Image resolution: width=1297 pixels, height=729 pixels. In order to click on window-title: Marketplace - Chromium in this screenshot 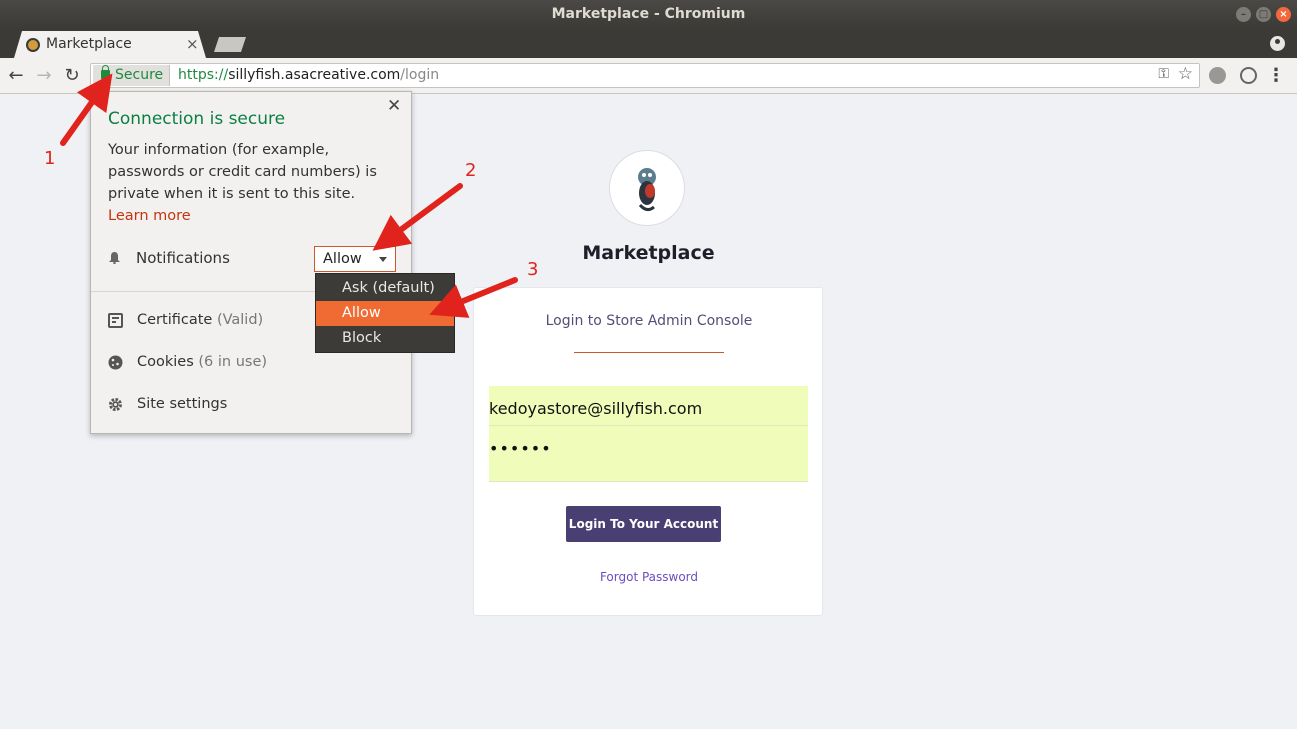, I will do `click(648, 14)`.